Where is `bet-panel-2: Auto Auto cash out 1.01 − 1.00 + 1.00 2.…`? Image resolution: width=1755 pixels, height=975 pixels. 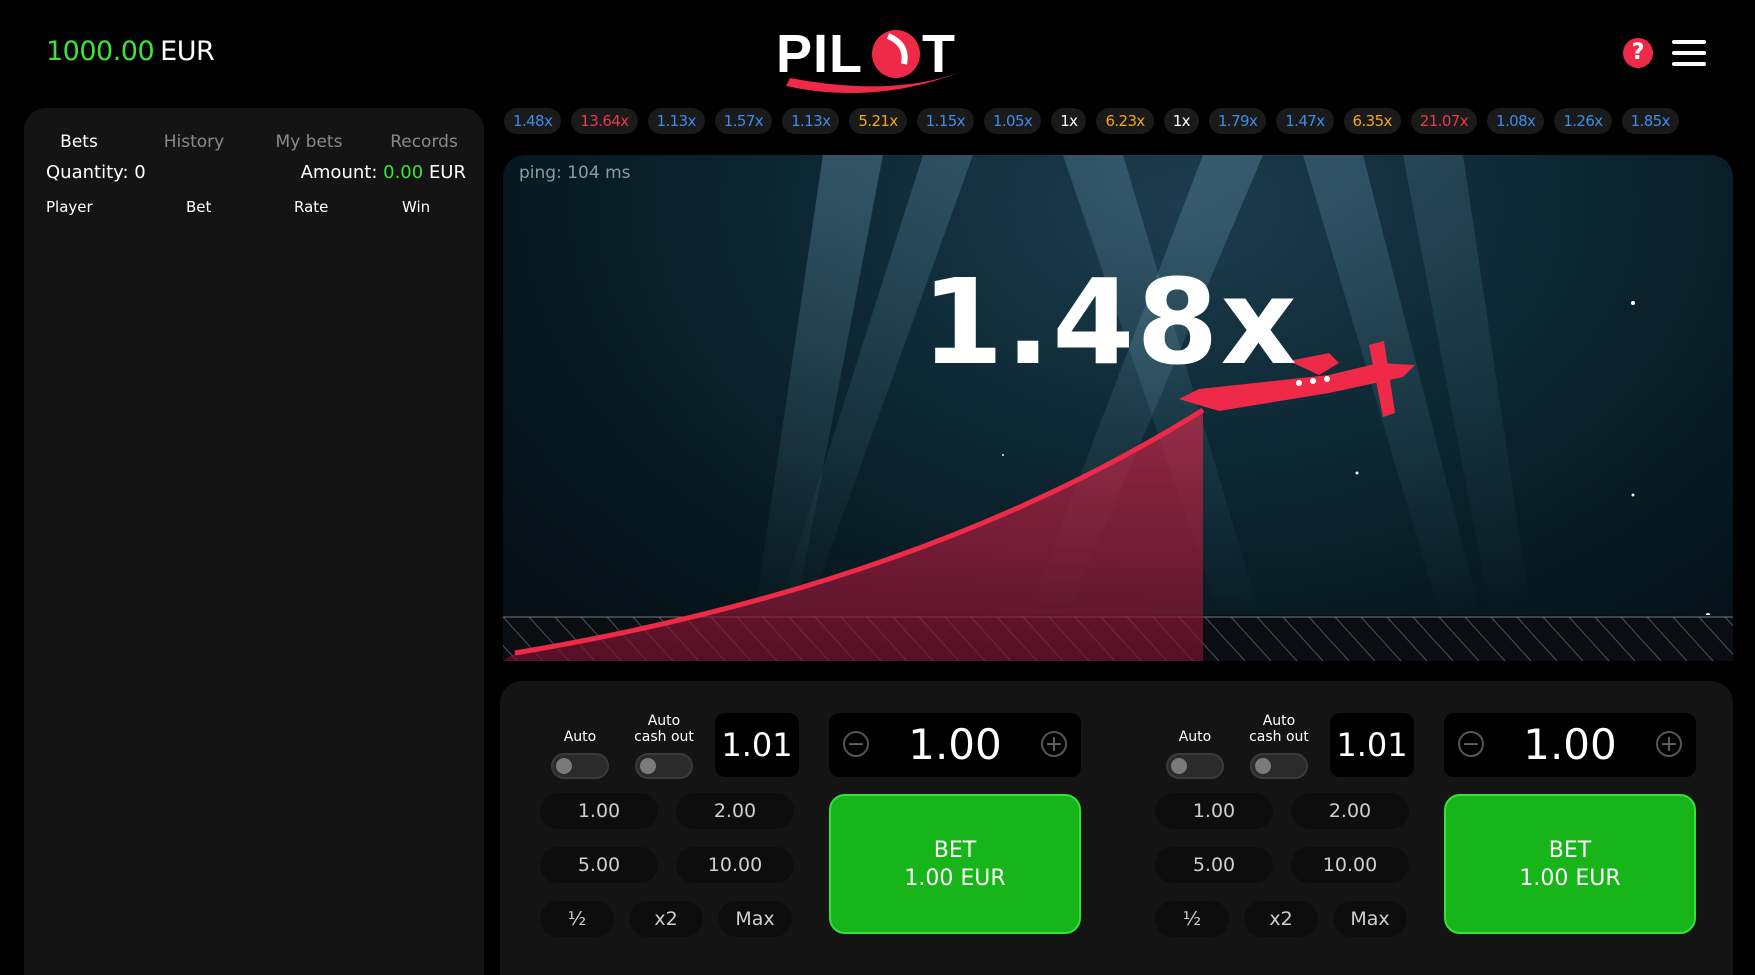
bet-panel-2: Auto Auto cash out 1.01 − 1.00 + 1.00 2.… is located at coordinates (1415, 828).